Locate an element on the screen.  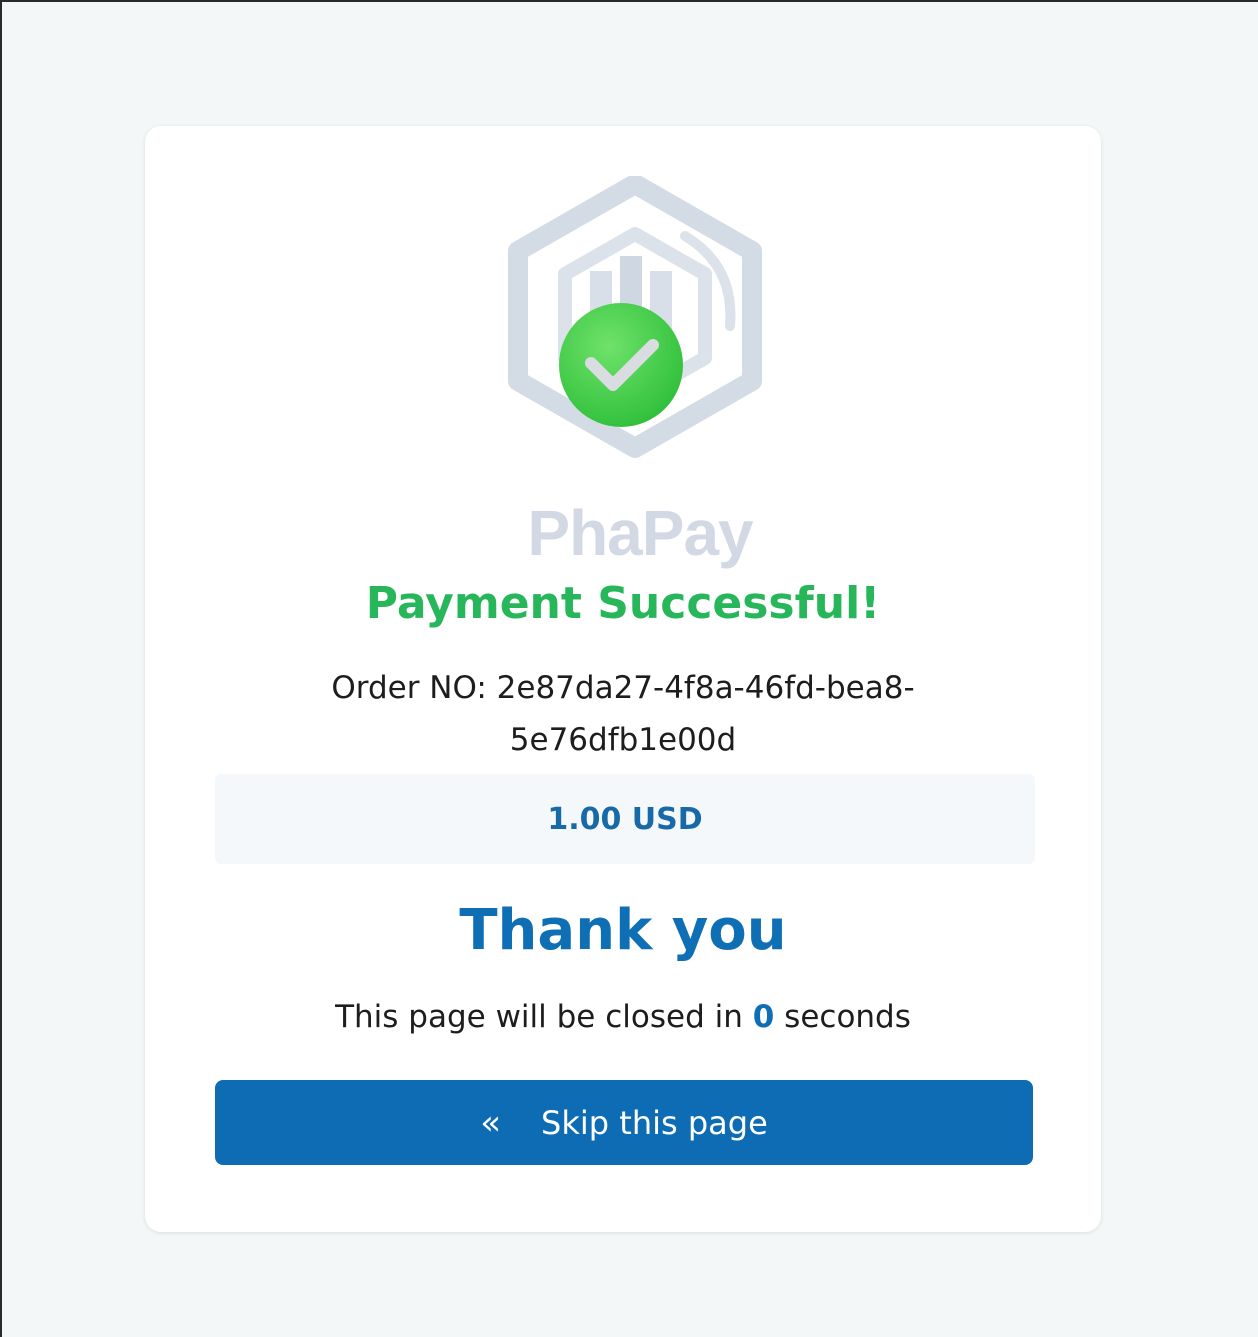
amount-panel: 1.00 USD is located at coordinates (625, 819).